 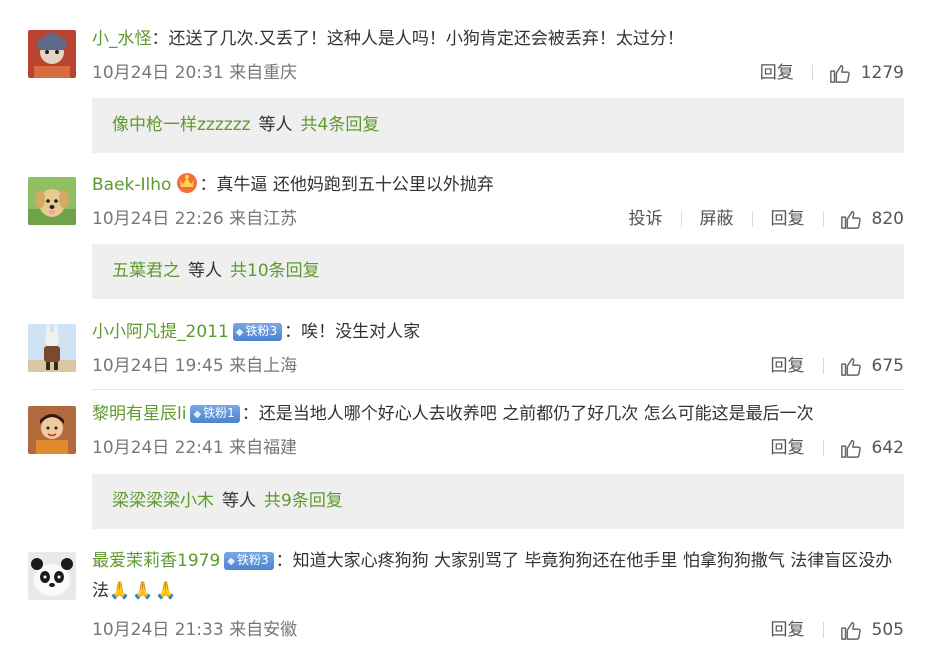 I want to click on like-button: 675, so click(x=864, y=366).